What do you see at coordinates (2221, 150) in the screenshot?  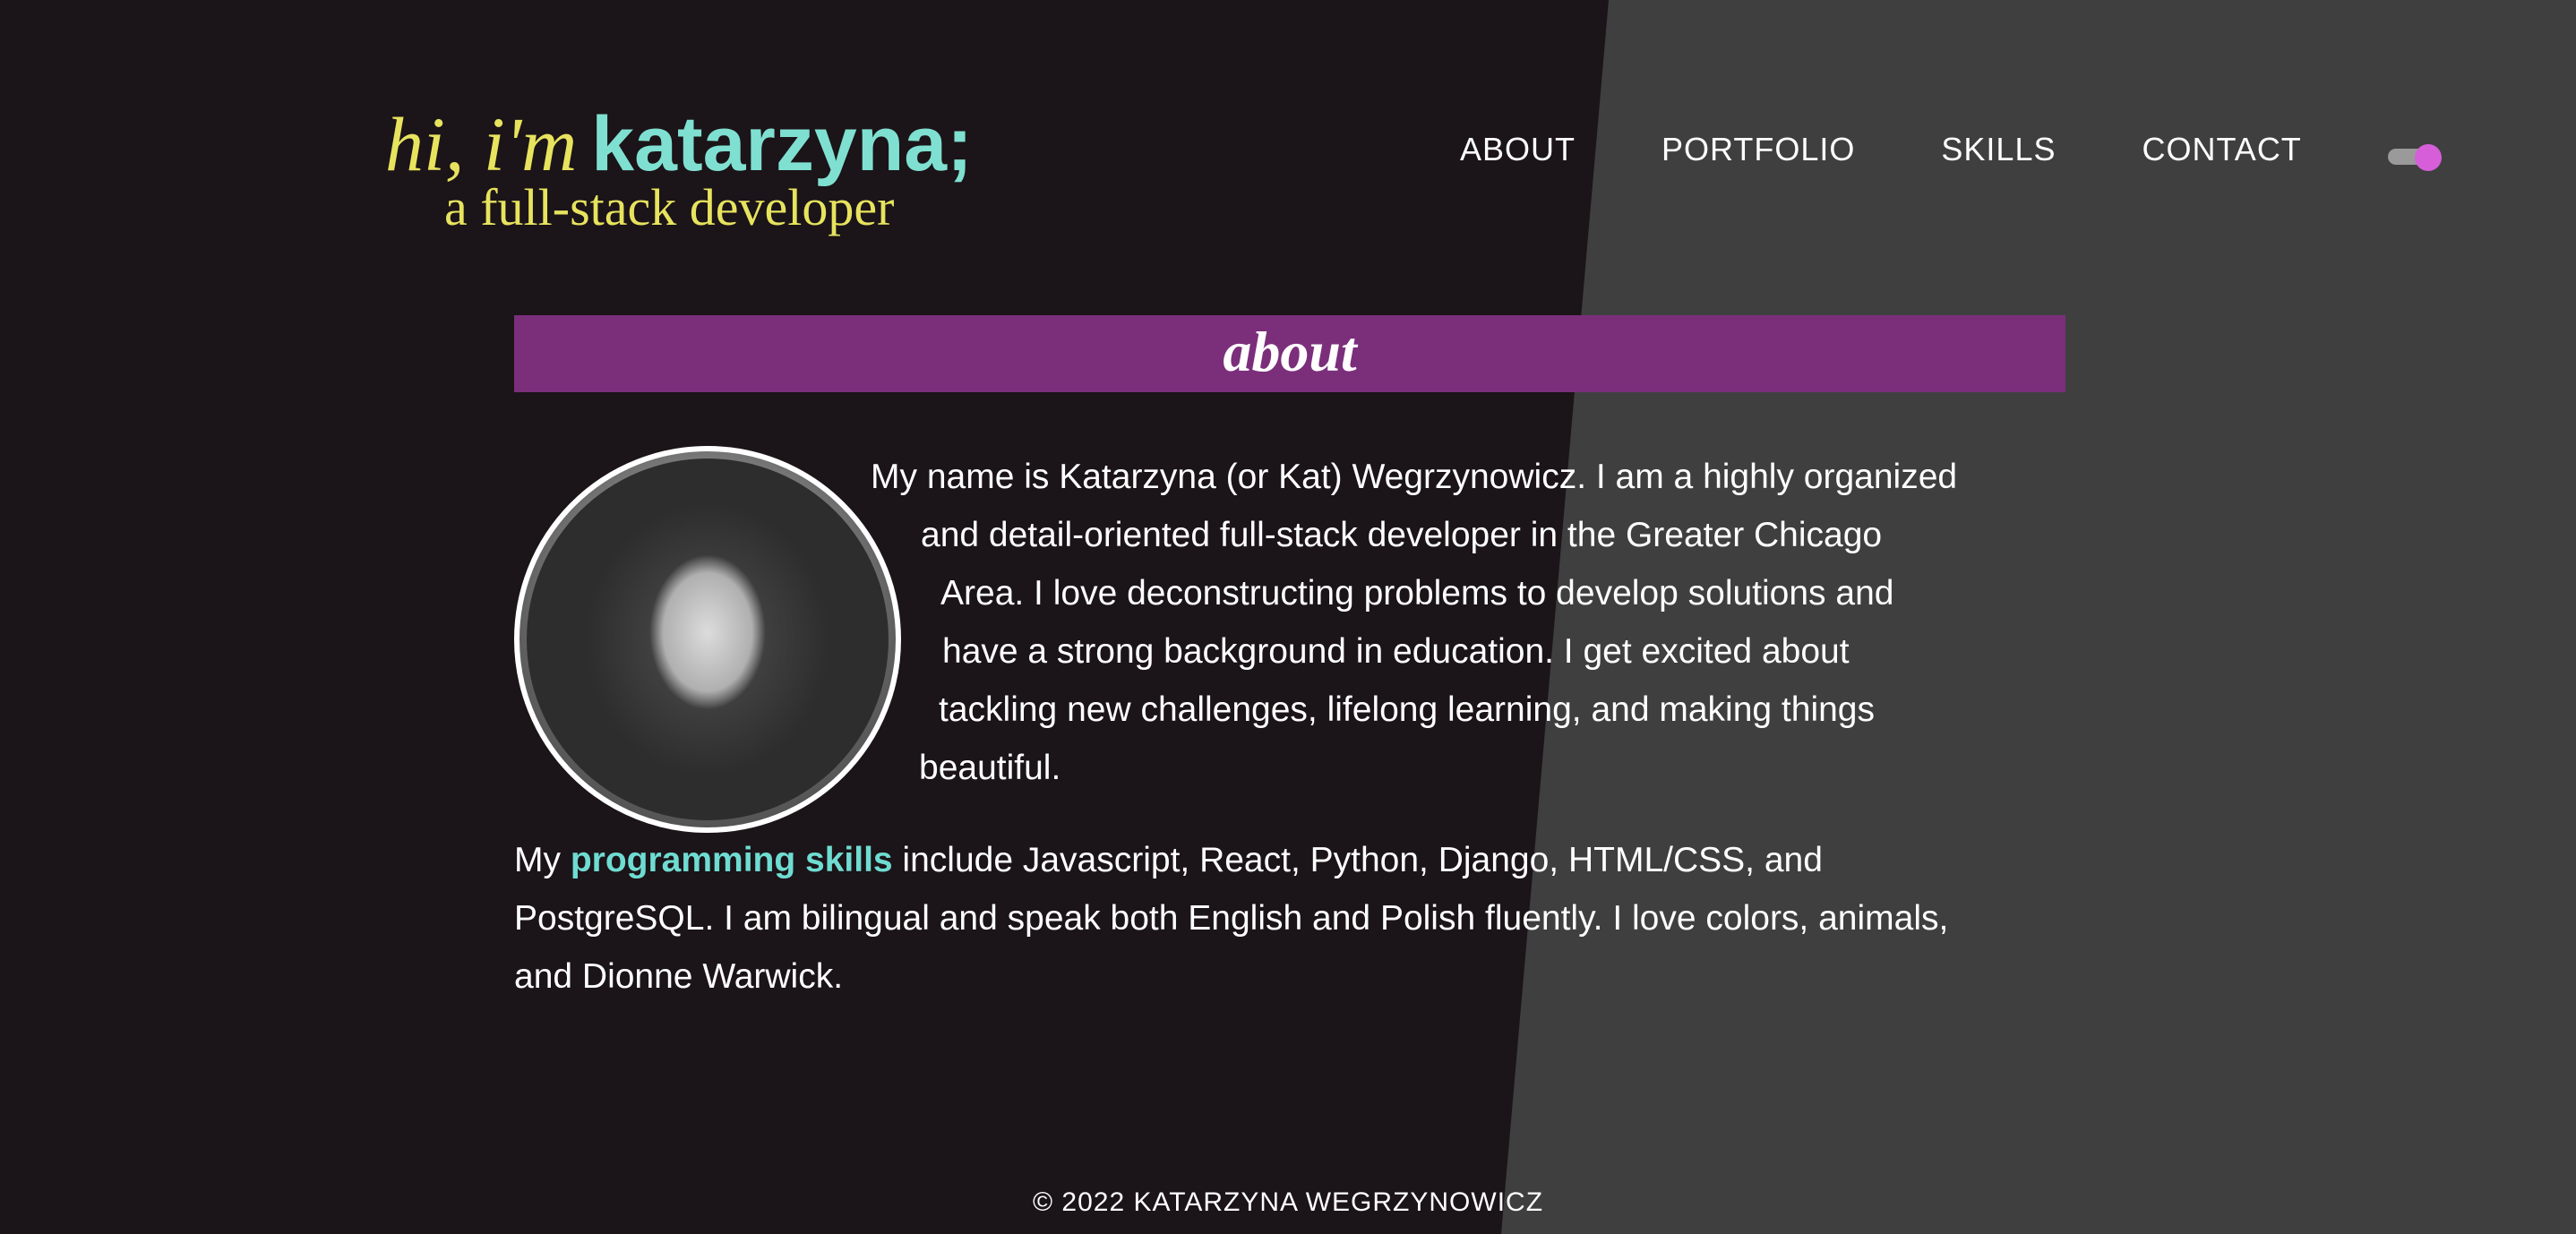 I see `nav-item-contact: CONTACT` at bounding box center [2221, 150].